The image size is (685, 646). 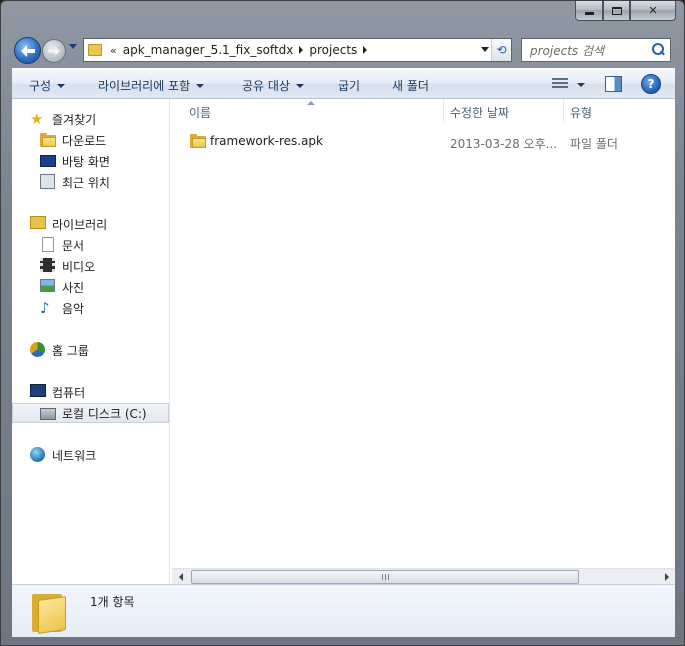 I want to click on sidebar-item-favorites: ★ 즐겨찾기, so click(x=90, y=119).